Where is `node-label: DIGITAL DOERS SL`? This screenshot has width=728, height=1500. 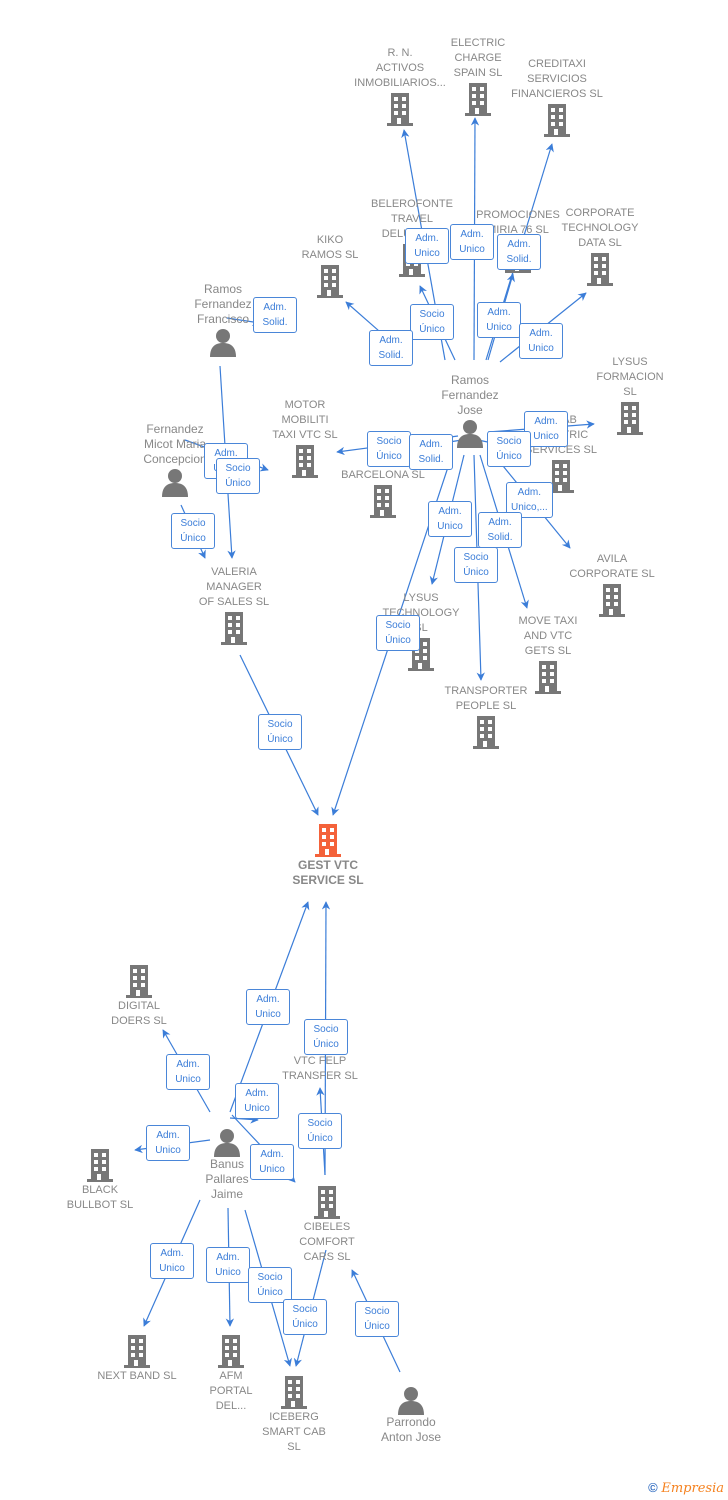 node-label: DIGITAL DOERS SL is located at coordinates (139, 1013).